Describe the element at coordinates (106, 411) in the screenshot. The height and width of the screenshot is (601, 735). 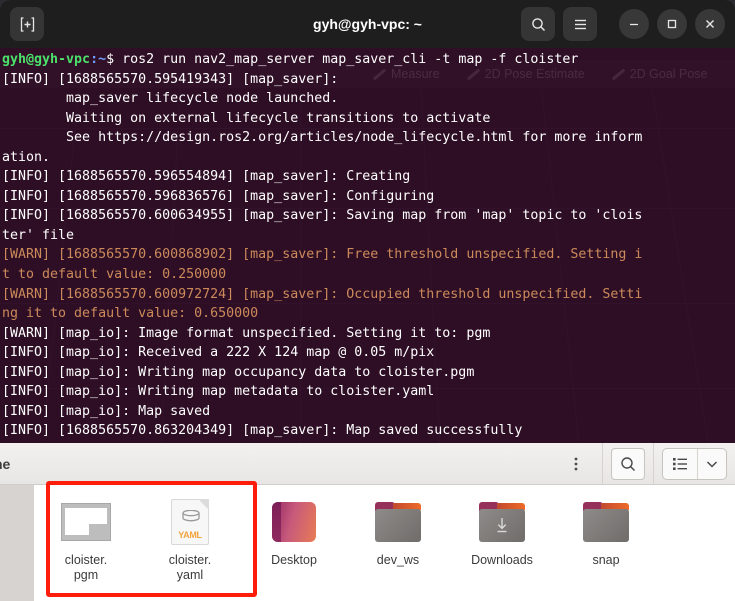
I see `terminal-line: [INFO] [map_io]: Map saved` at that location.